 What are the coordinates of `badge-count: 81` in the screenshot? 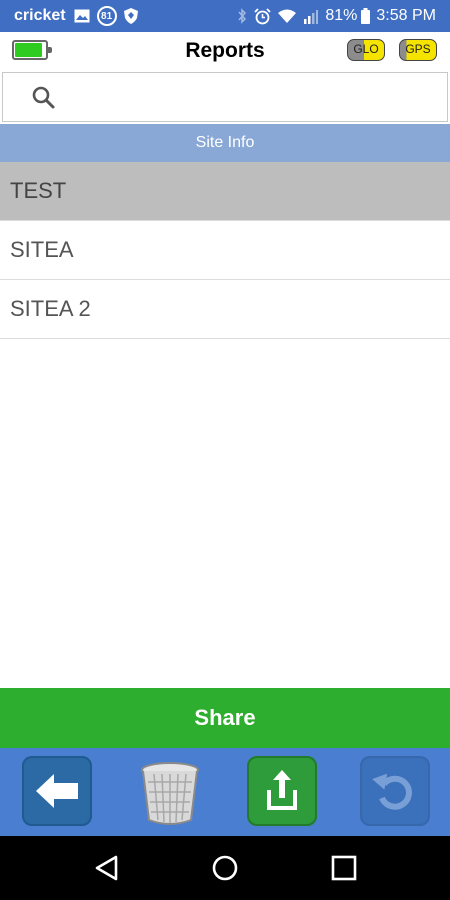 It's located at (107, 16).